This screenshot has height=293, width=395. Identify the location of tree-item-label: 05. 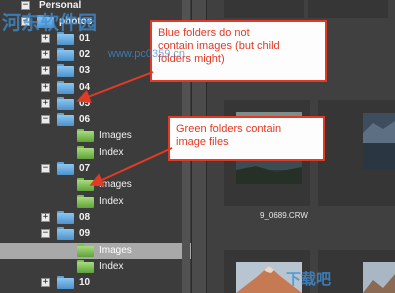
(85, 103).